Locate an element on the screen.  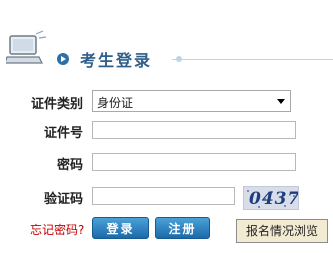
registration-status-button: 报名情况浏览 is located at coordinates (282, 231).